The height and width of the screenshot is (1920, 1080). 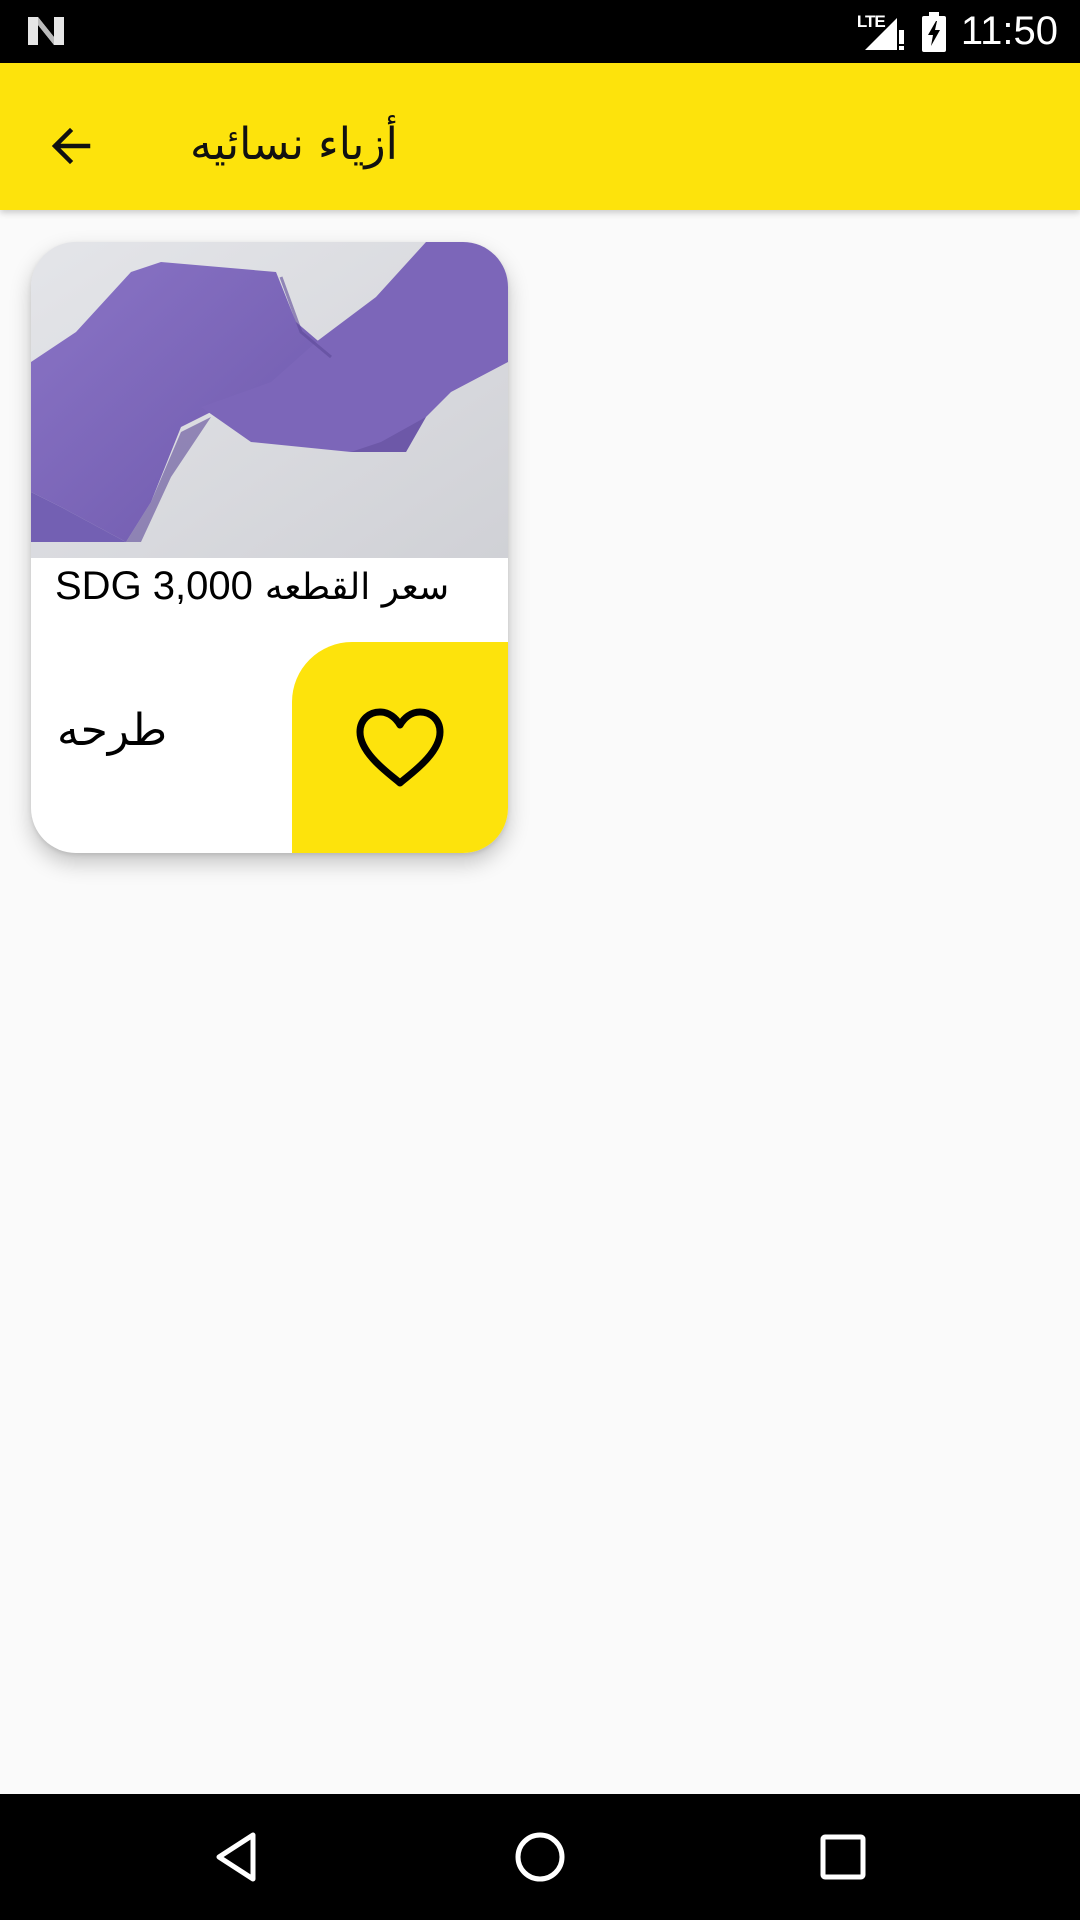 What do you see at coordinates (46, 31) in the screenshot?
I see `n-logo-icon` at bounding box center [46, 31].